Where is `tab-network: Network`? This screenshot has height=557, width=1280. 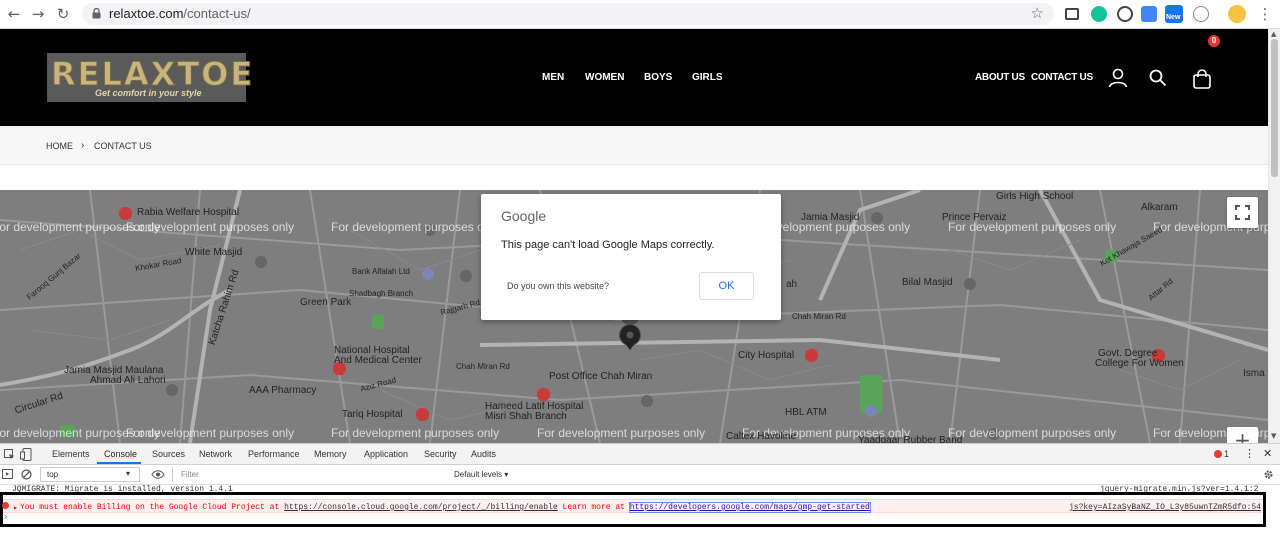
tab-network: Network is located at coordinates (215, 454).